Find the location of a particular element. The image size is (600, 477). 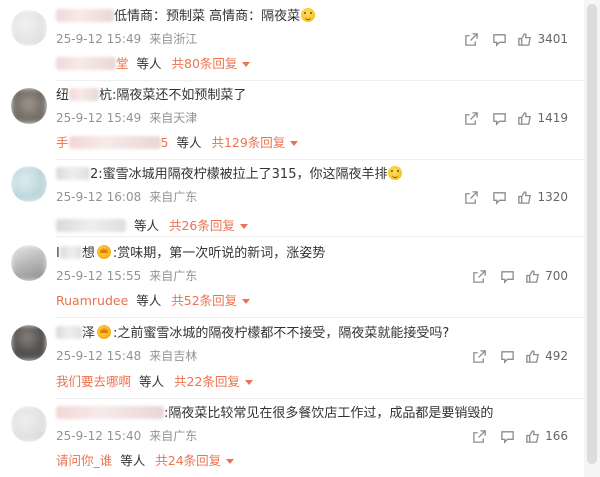

reply-summary: 请问你_谁 等人 共24条回复 is located at coordinates (145, 461).